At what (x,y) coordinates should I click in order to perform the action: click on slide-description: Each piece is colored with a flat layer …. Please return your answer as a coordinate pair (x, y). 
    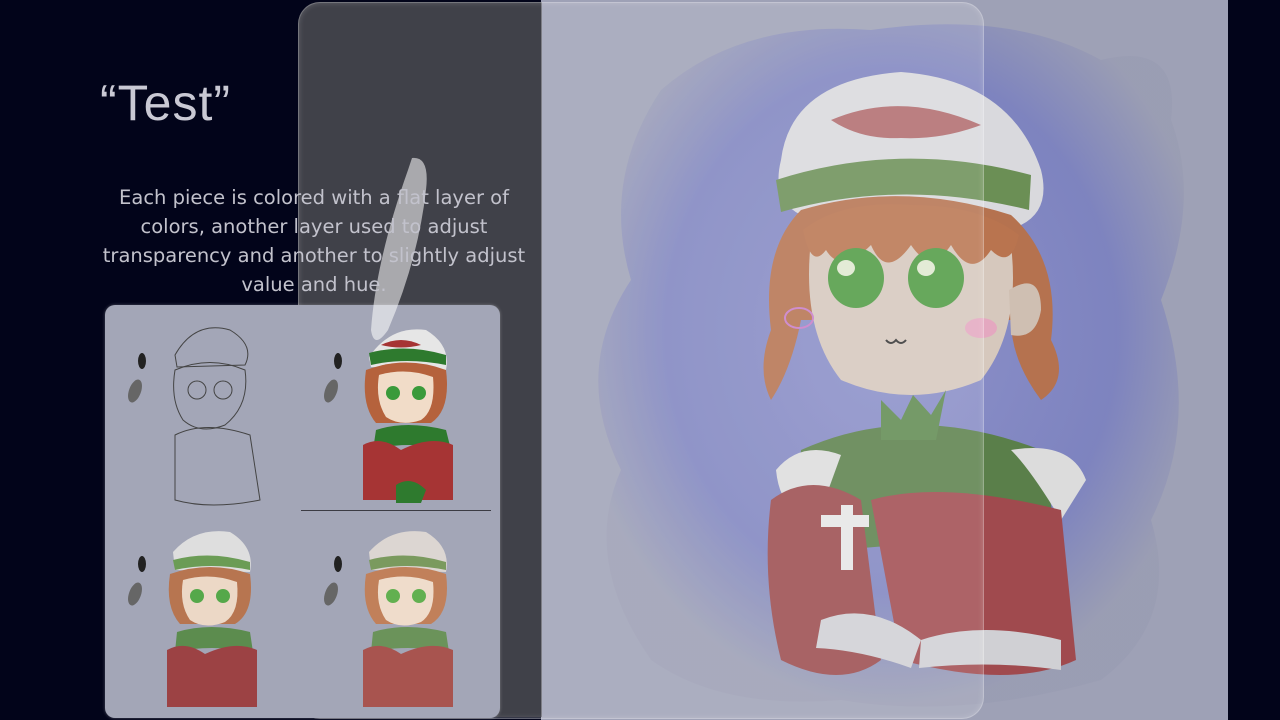
    Looking at the image, I should click on (314, 241).